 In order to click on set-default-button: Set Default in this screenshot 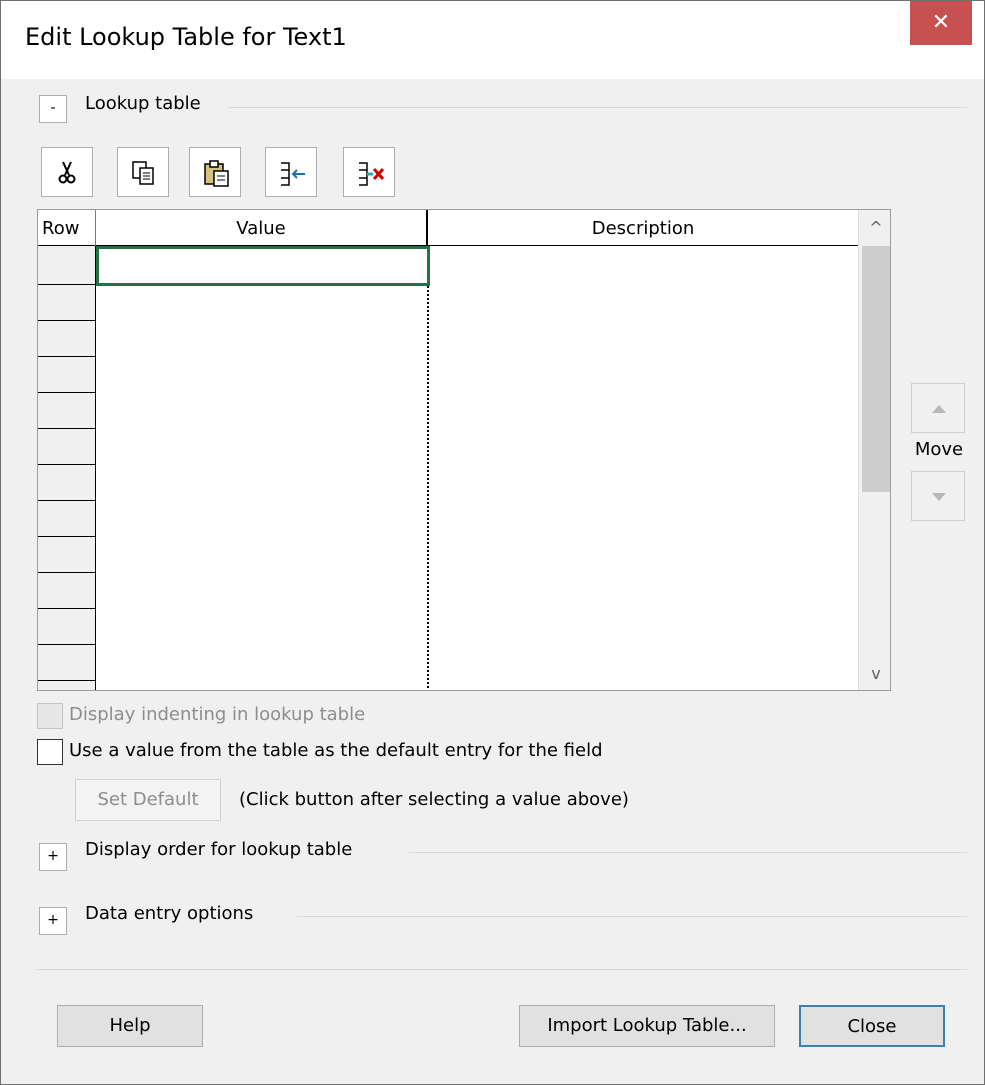, I will do `click(148, 800)`.